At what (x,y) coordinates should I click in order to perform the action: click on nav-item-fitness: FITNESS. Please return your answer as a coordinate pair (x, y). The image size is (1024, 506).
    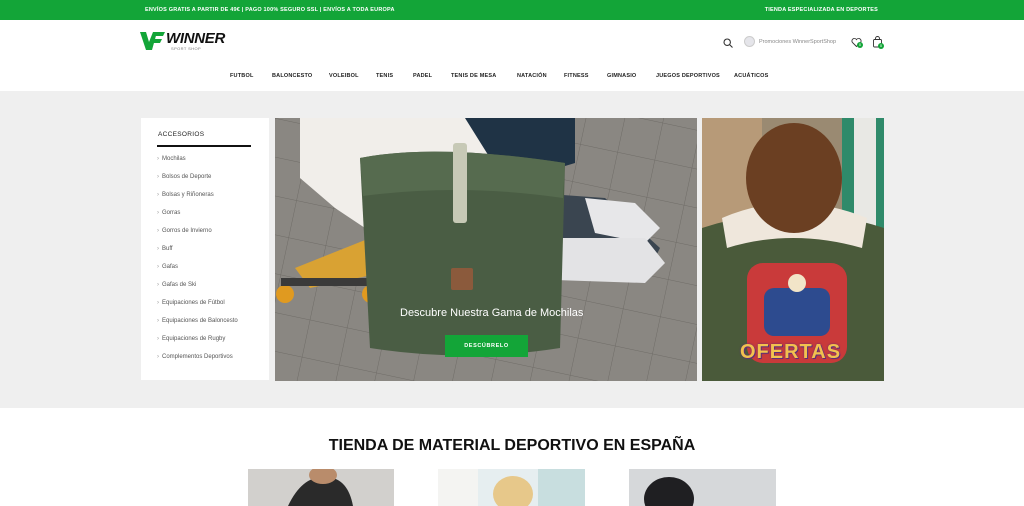
    Looking at the image, I should click on (576, 76).